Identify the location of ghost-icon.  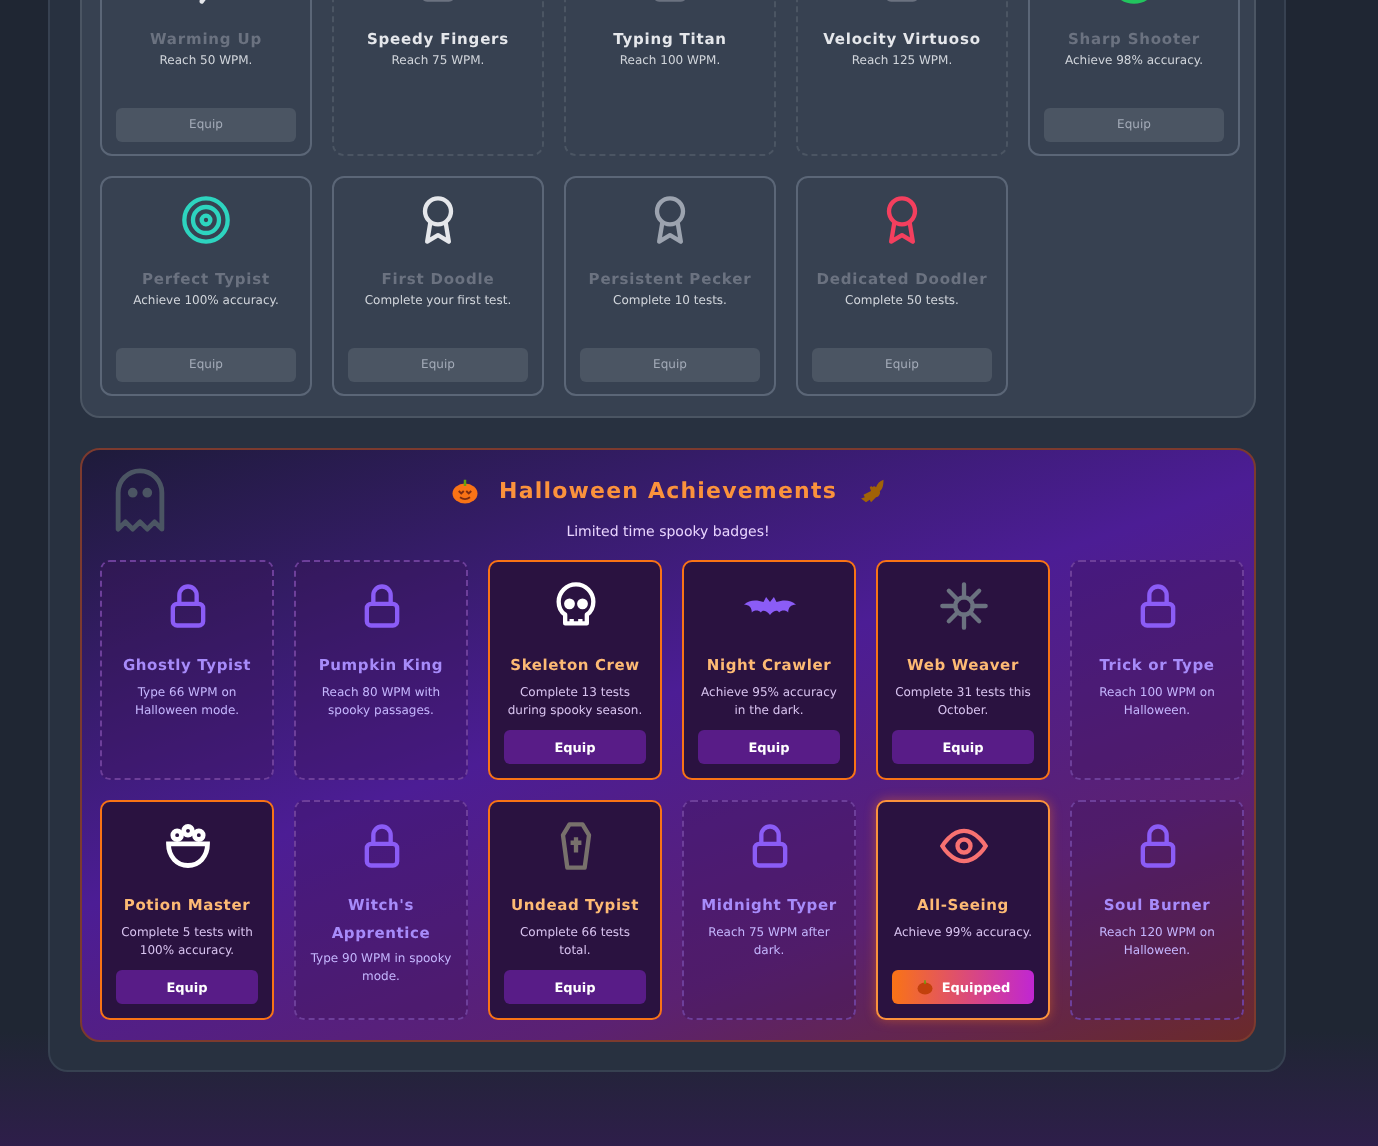
(140, 500).